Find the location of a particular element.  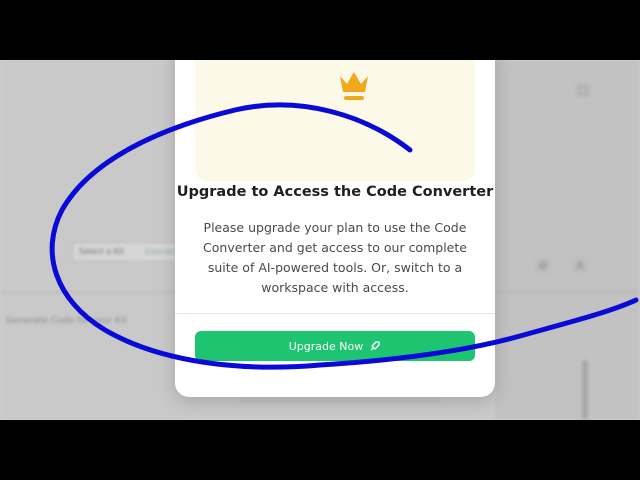

letterbox-bottom is located at coordinates (320, 450).